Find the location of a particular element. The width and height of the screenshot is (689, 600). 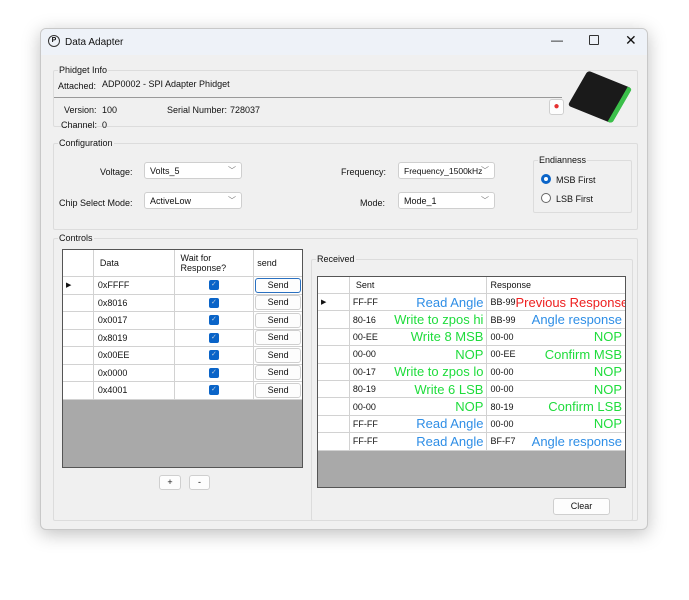

grid-header: Data Wait for Response? send is located at coordinates (182, 263).